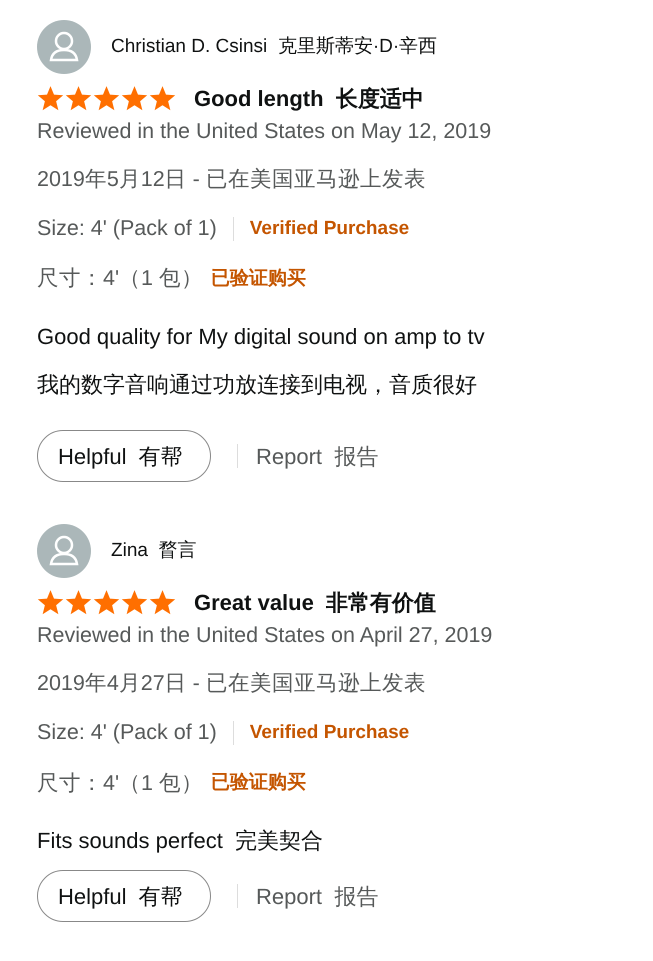 This screenshot has width=653, height=961. I want to click on review-date: 2019年5月12日 - 已在美国亚马逊上发表, so click(232, 179).